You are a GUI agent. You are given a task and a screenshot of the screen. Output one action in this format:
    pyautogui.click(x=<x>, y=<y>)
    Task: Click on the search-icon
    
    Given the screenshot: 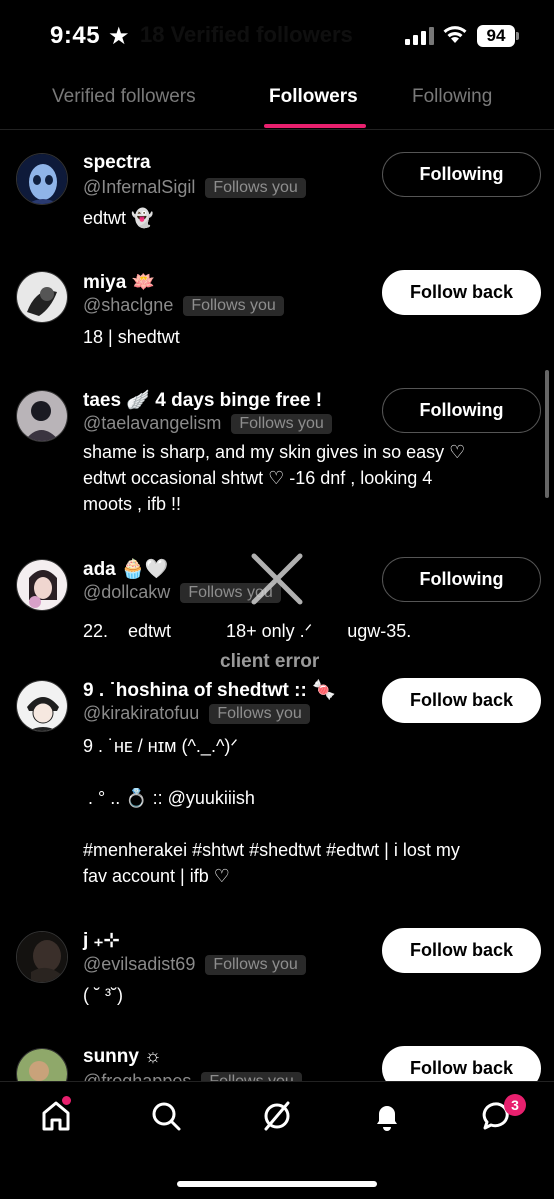 What is the action you would take?
    pyautogui.click(x=166, y=1116)
    